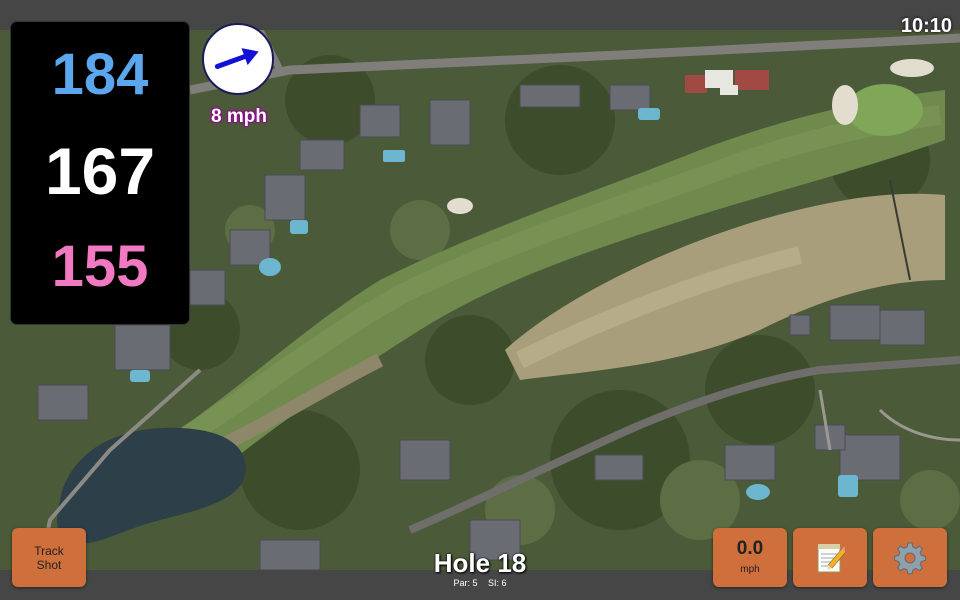 The height and width of the screenshot is (600, 960). I want to click on gear-icon, so click(910, 558).